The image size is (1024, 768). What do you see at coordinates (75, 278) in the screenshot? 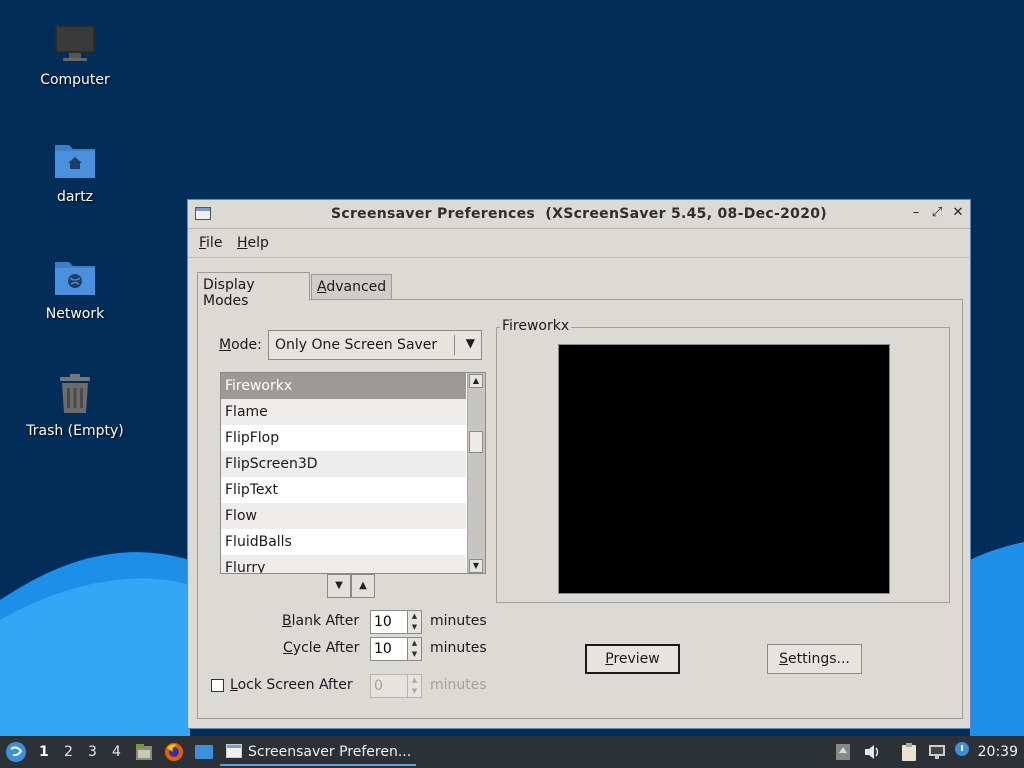
I see `network-folder-icon` at bounding box center [75, 278].